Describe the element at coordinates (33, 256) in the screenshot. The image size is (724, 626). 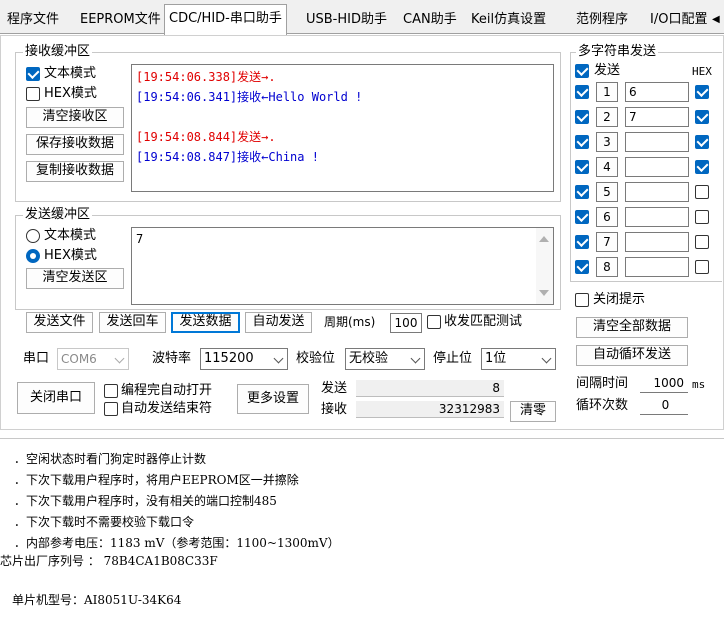
I see `send-hex-mode-radio` at that location.